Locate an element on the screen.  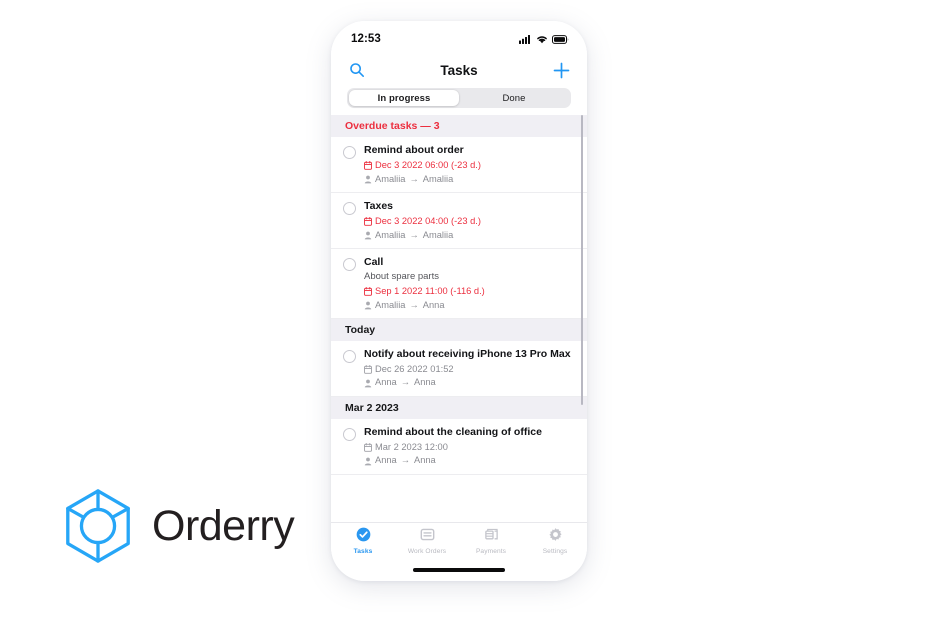
task-due-text: Sep 1 2022 11:00 (-116 d.) is located at coordinates (430, 290).